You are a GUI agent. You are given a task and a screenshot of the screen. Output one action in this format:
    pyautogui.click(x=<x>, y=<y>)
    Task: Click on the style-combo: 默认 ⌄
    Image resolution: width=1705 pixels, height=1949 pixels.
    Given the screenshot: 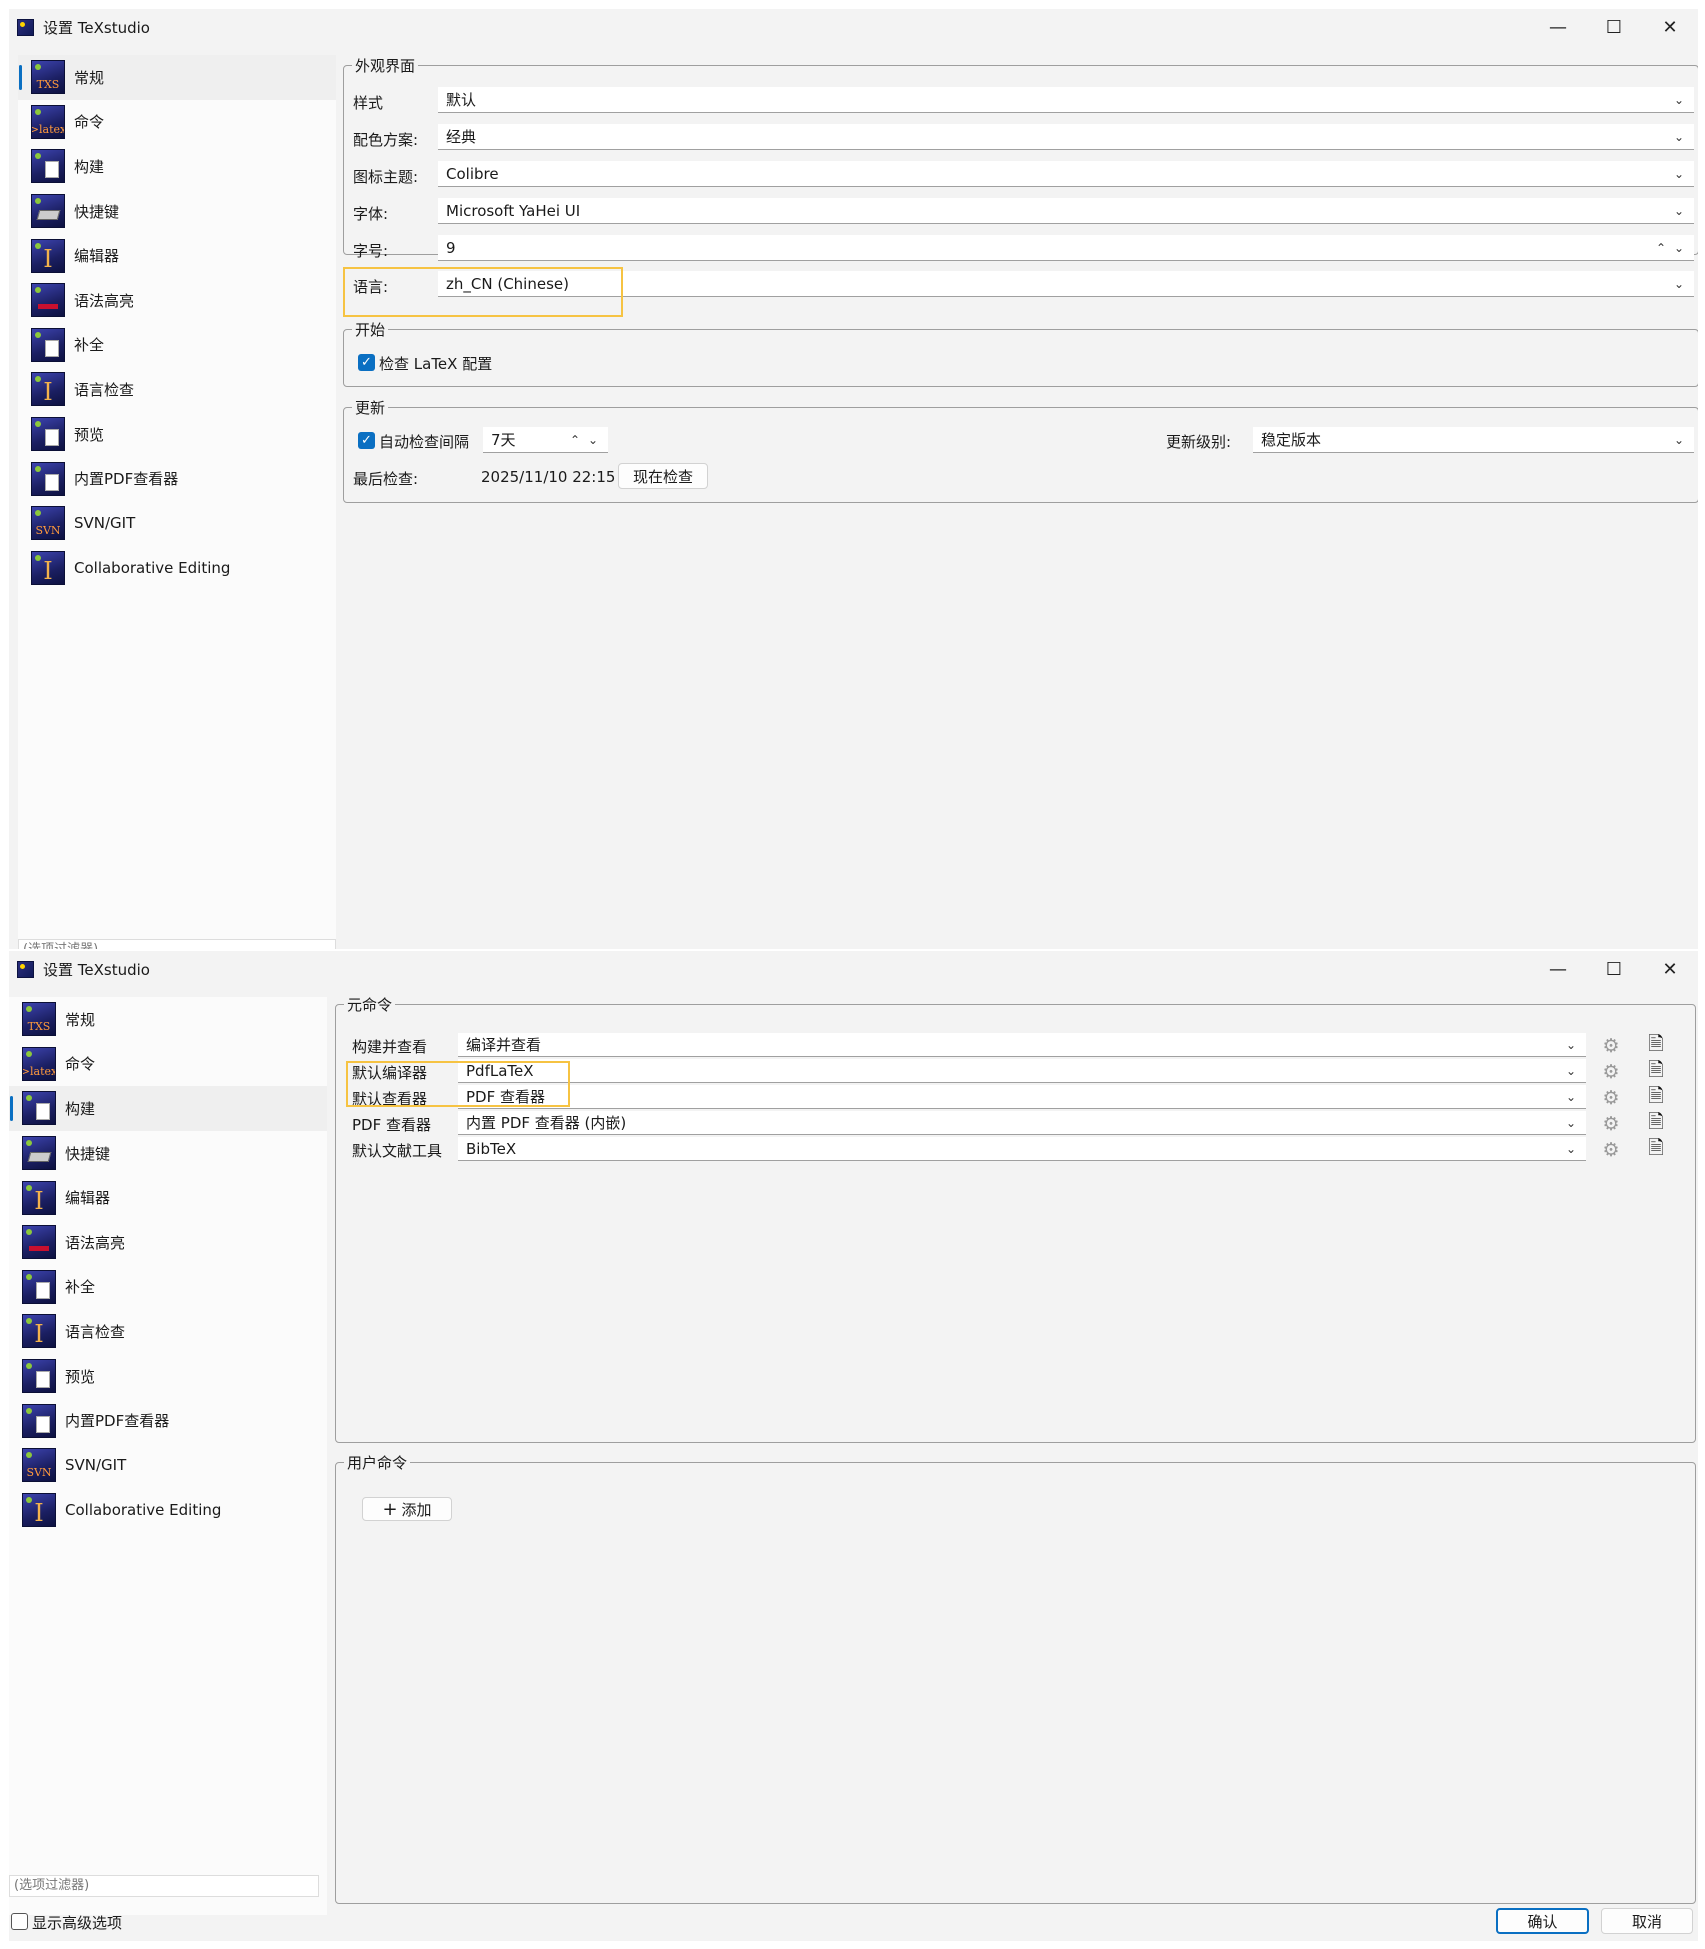 What is the action you would take?
    pyautogui.click(x=1066, y=100)
    